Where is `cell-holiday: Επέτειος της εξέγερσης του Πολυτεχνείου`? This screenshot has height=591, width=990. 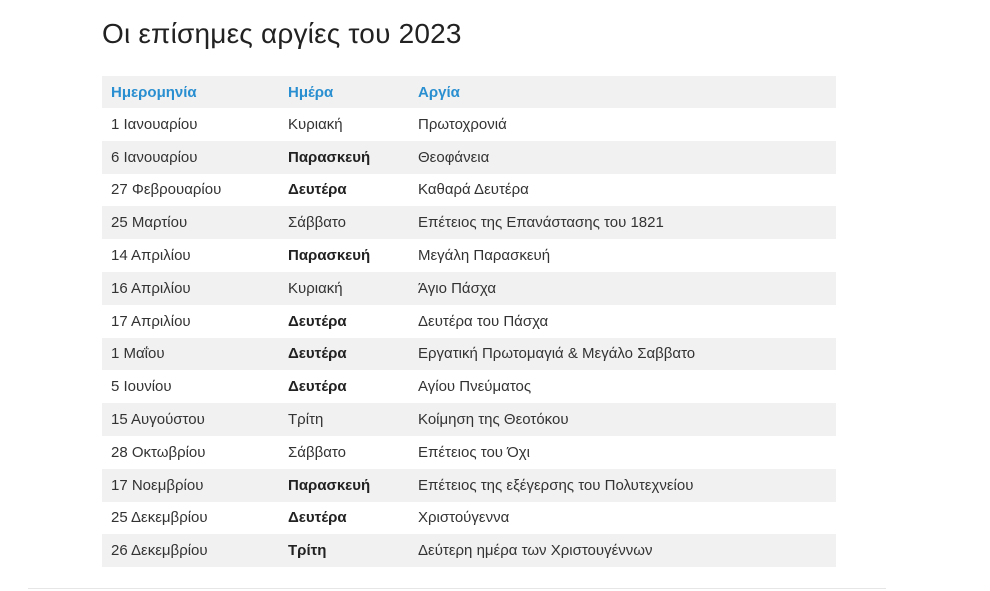 cell-holiday: Επέτειος της εξέγερσης του Πολυτεχνείου is located at coordinates (556, 485).